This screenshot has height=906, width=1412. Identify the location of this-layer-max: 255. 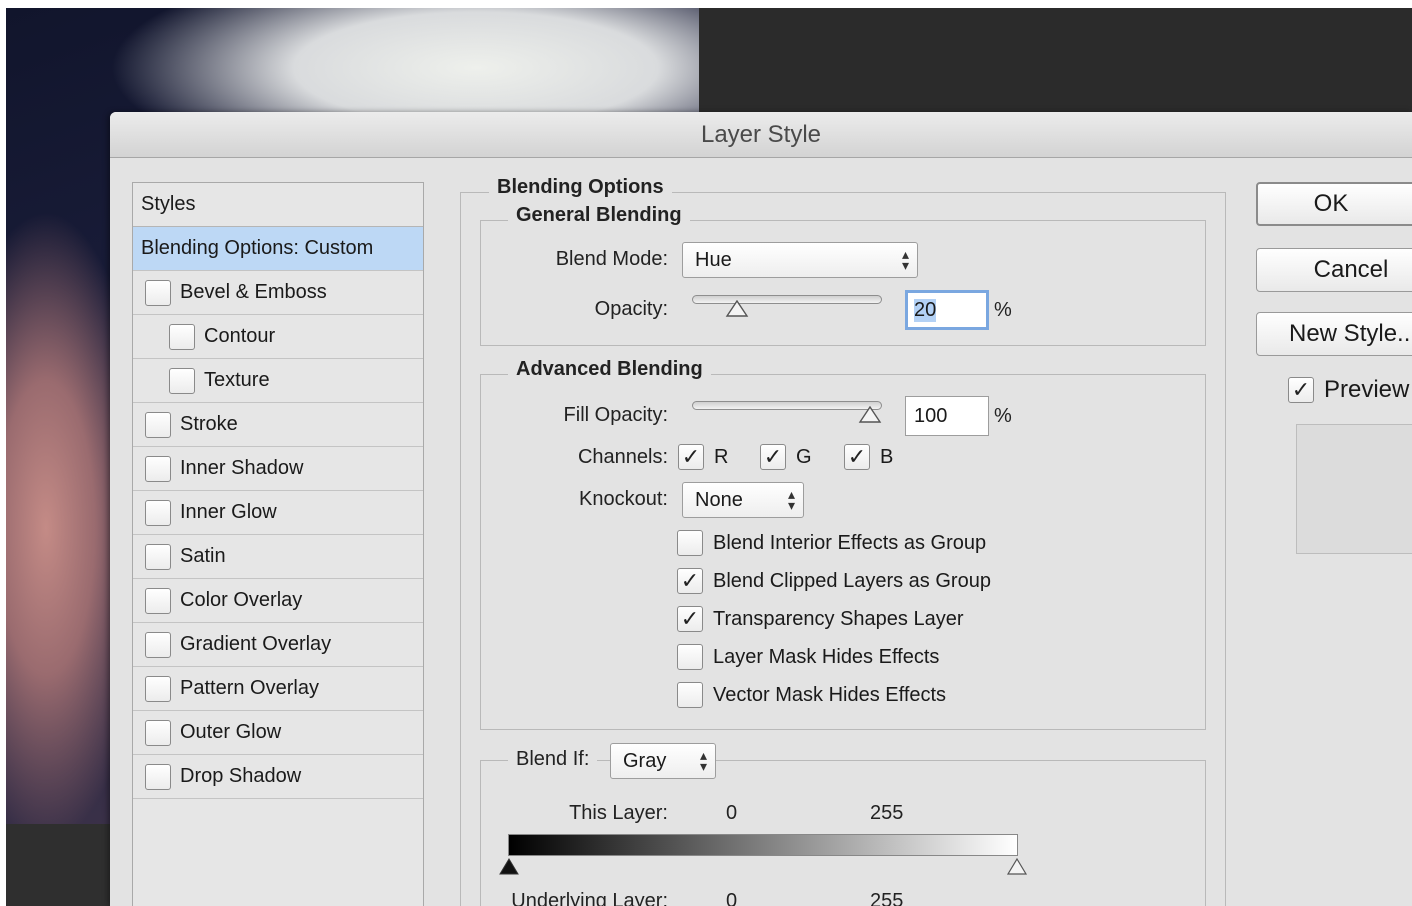
(887, 813).